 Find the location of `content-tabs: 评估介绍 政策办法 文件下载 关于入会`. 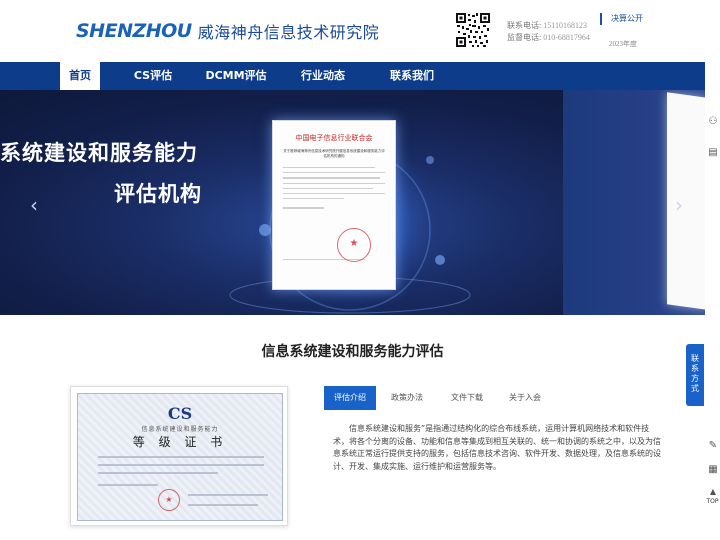

content-tabs: 评估介绍 政策办法 文件下载 关于入会 is located at coordinates (514, 398).